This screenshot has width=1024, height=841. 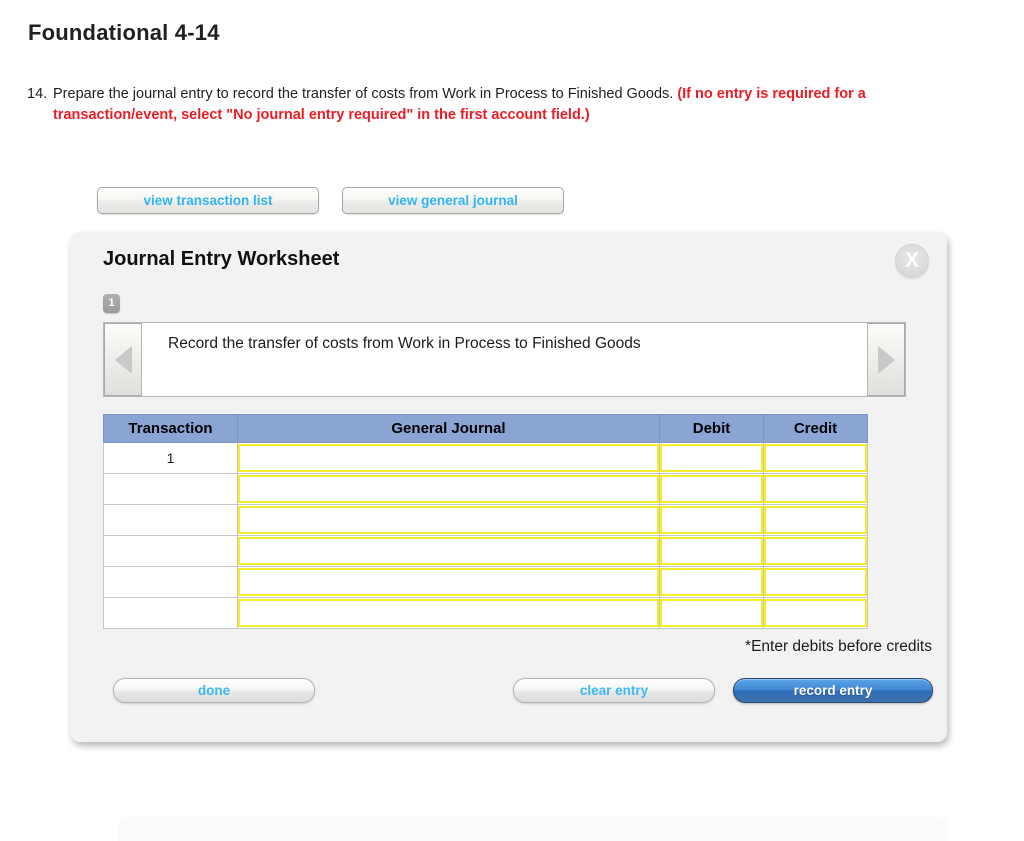 I want to click on transaction-number-cell: 1, so click(x=170, y=458).